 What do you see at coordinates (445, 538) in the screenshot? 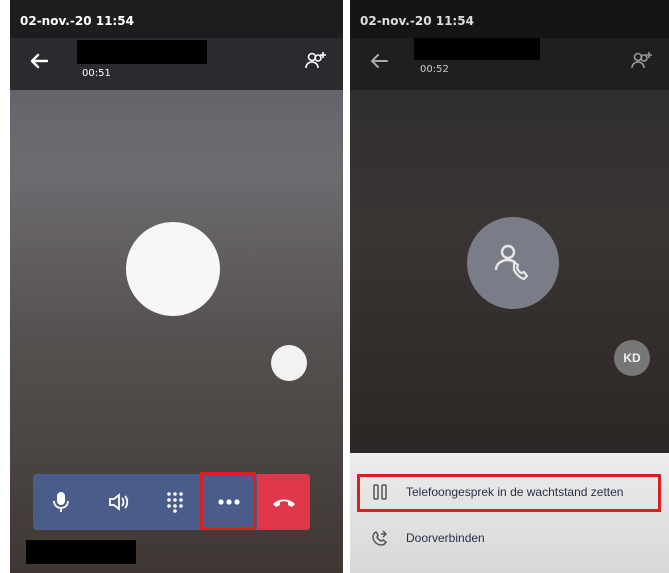
I see `menu-item-transfer-label: Doorverbinden` at bounding box center [445, 538].